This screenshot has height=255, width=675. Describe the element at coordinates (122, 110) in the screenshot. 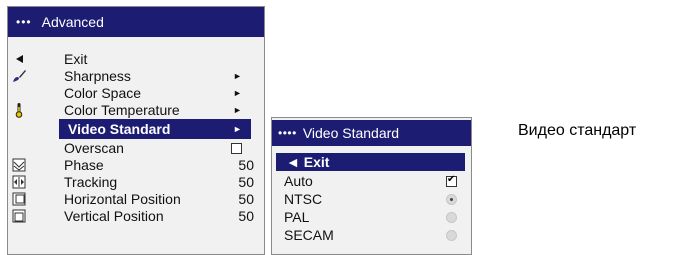

I see `menu-item-label: Color Temperature` at that location.